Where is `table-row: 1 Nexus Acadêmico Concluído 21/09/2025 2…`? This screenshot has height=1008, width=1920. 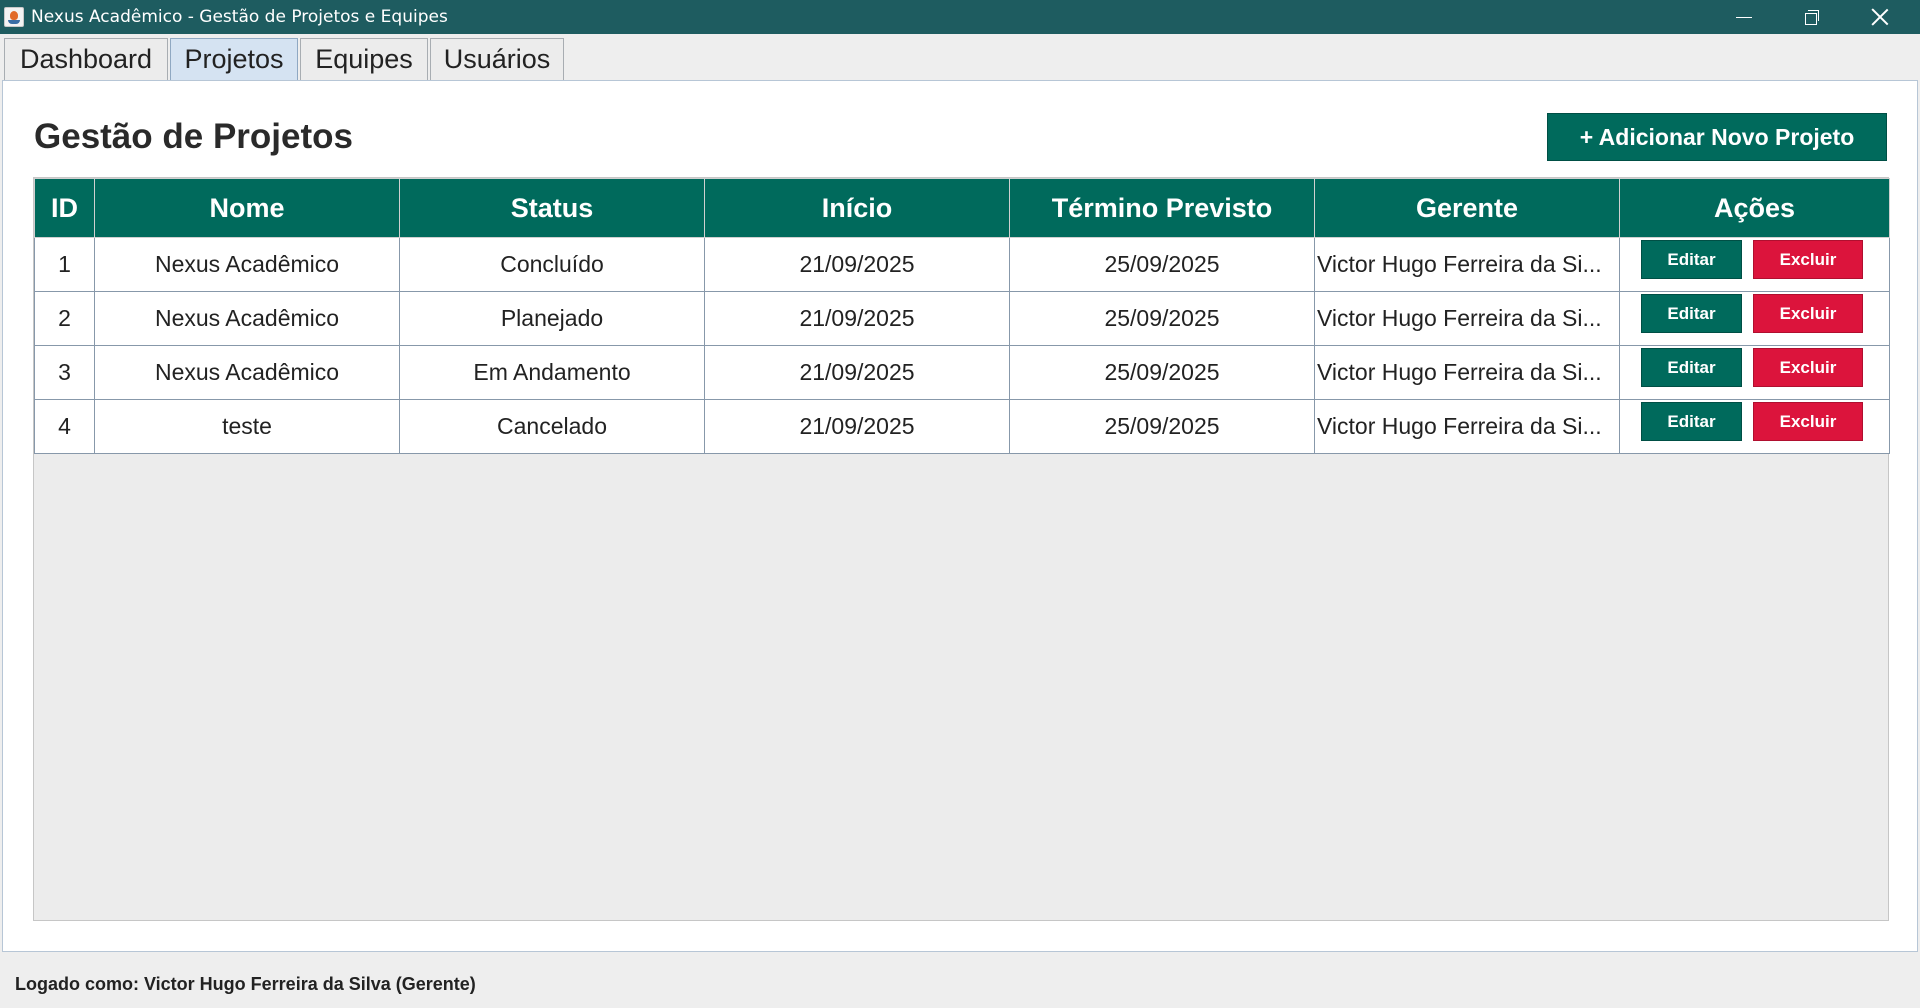
table-row: 1 Nexus Acadêmico Concluído 21/09/2025 2… is located at coordinates (962, 264).